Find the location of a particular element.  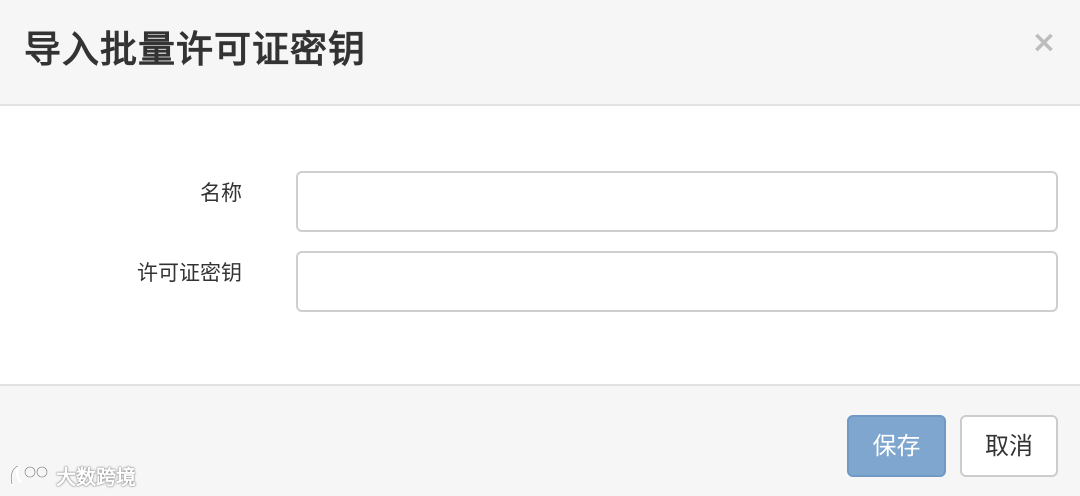

dialog-title: 导入批量许可证密钥 is located at coordinates (195, 49).